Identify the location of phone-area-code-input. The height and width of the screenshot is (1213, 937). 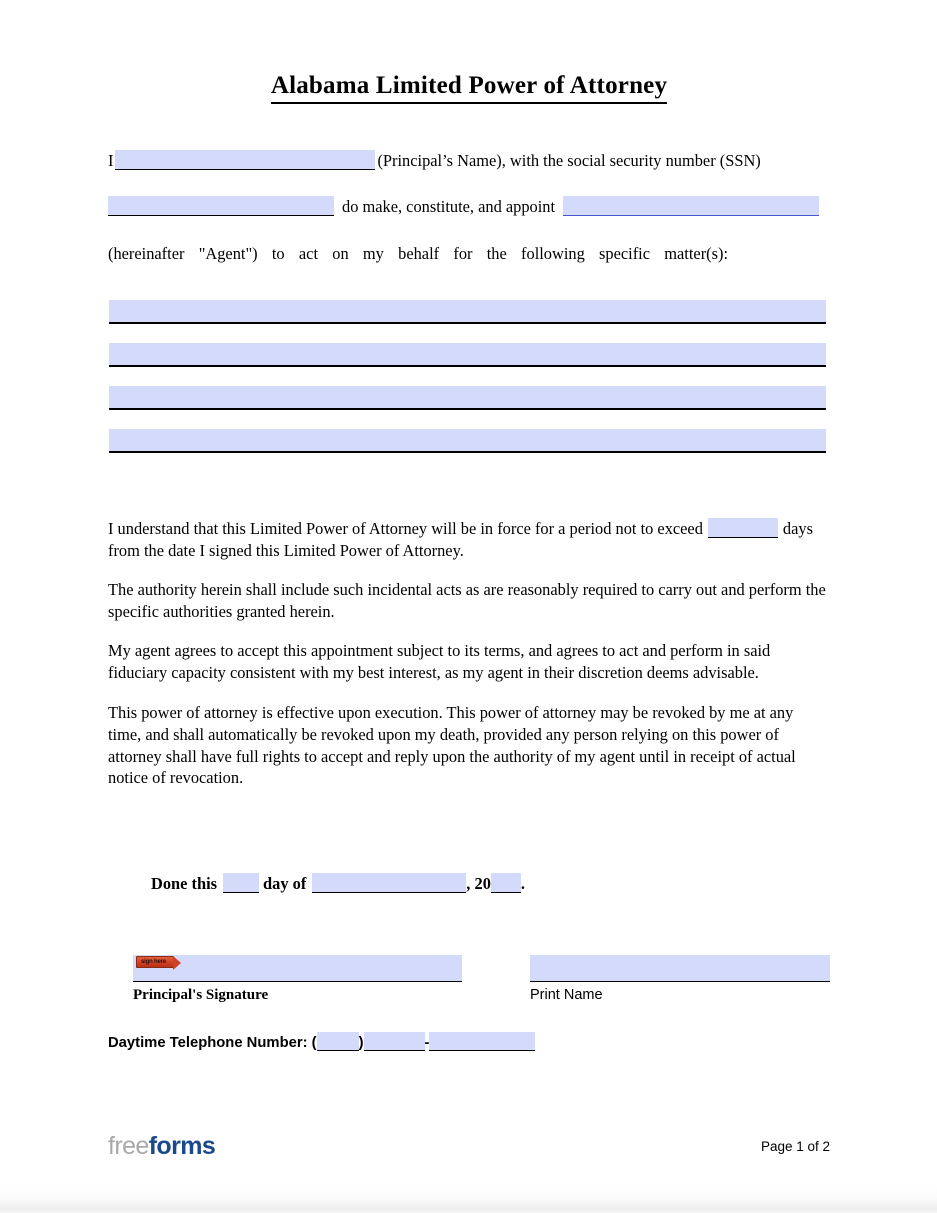
(337, 1041).